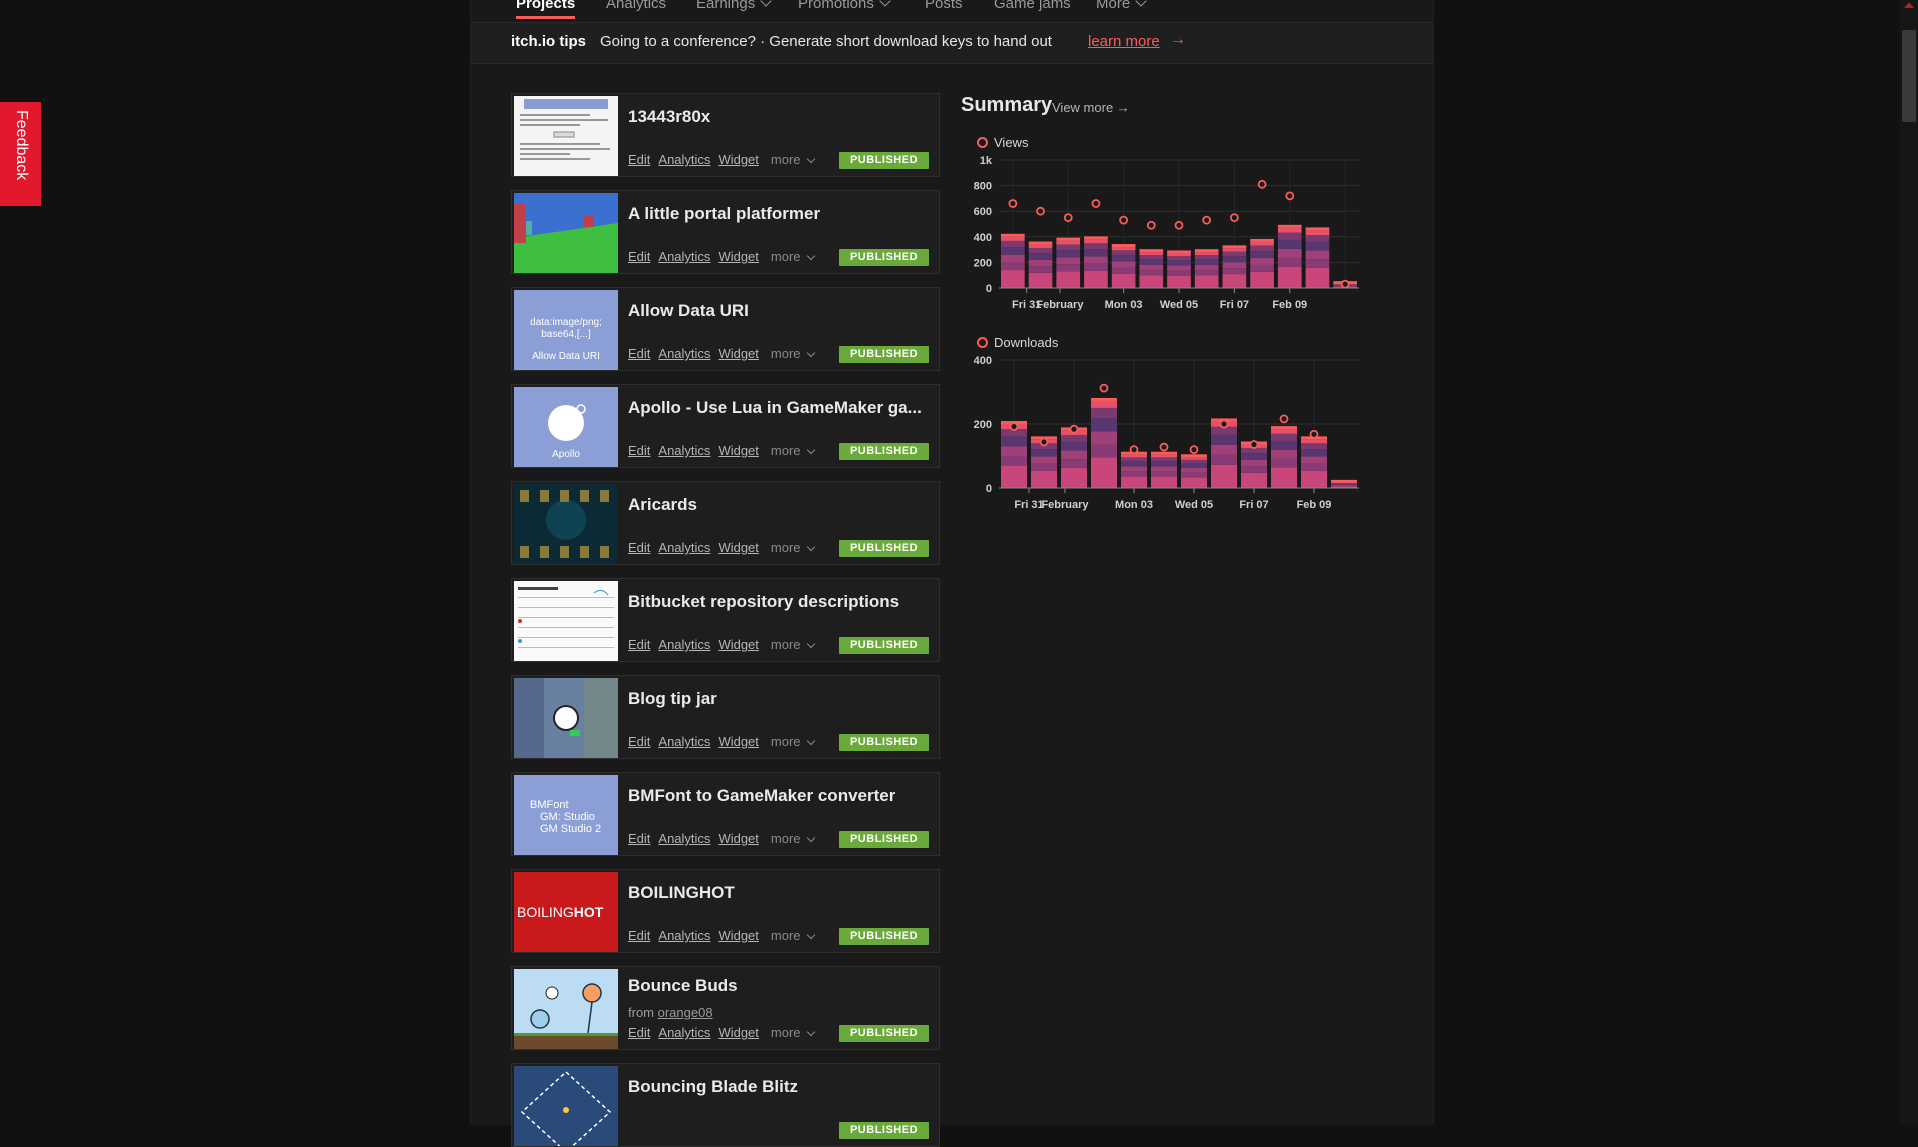  Describe the element at coordinates (566, 356) in the screenshot. I see `thumbnail-caption: Allow Data URI` at that location.